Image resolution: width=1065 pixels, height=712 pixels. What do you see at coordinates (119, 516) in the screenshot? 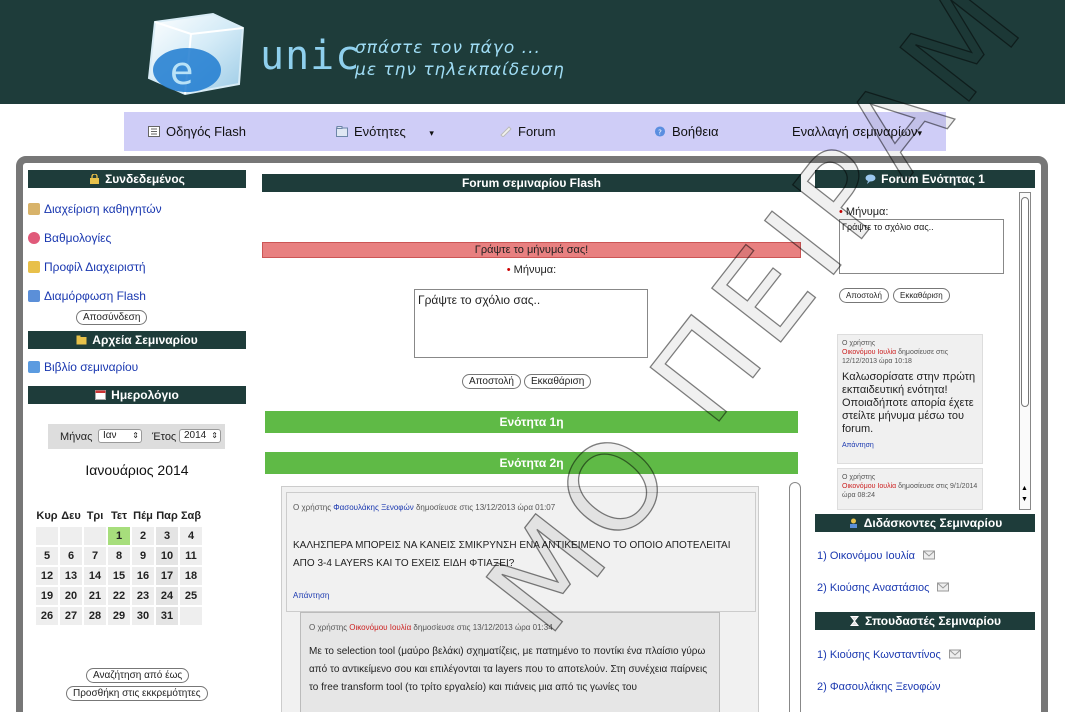
I see `calendar-weekday: Τετ` at bounding box center [119, 516].